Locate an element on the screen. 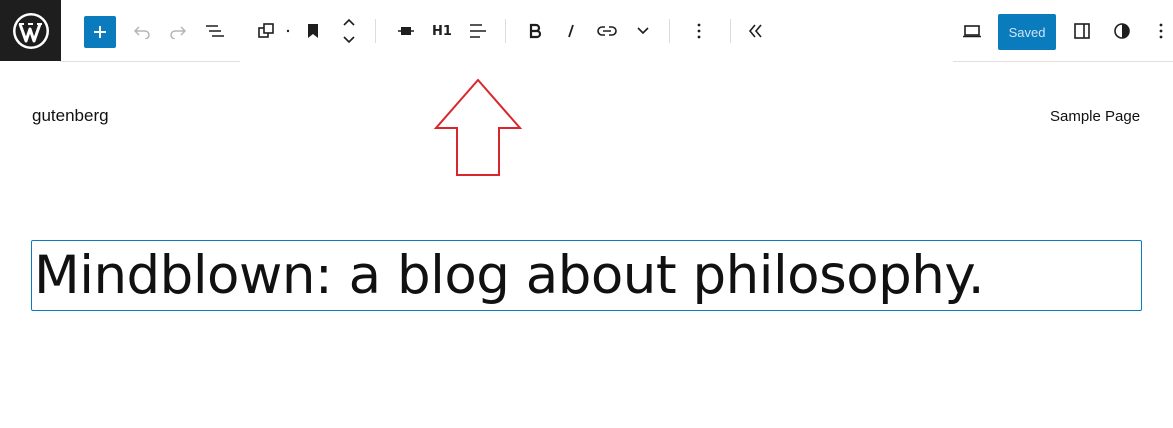  italic-button is located at coordinates (571, 31).